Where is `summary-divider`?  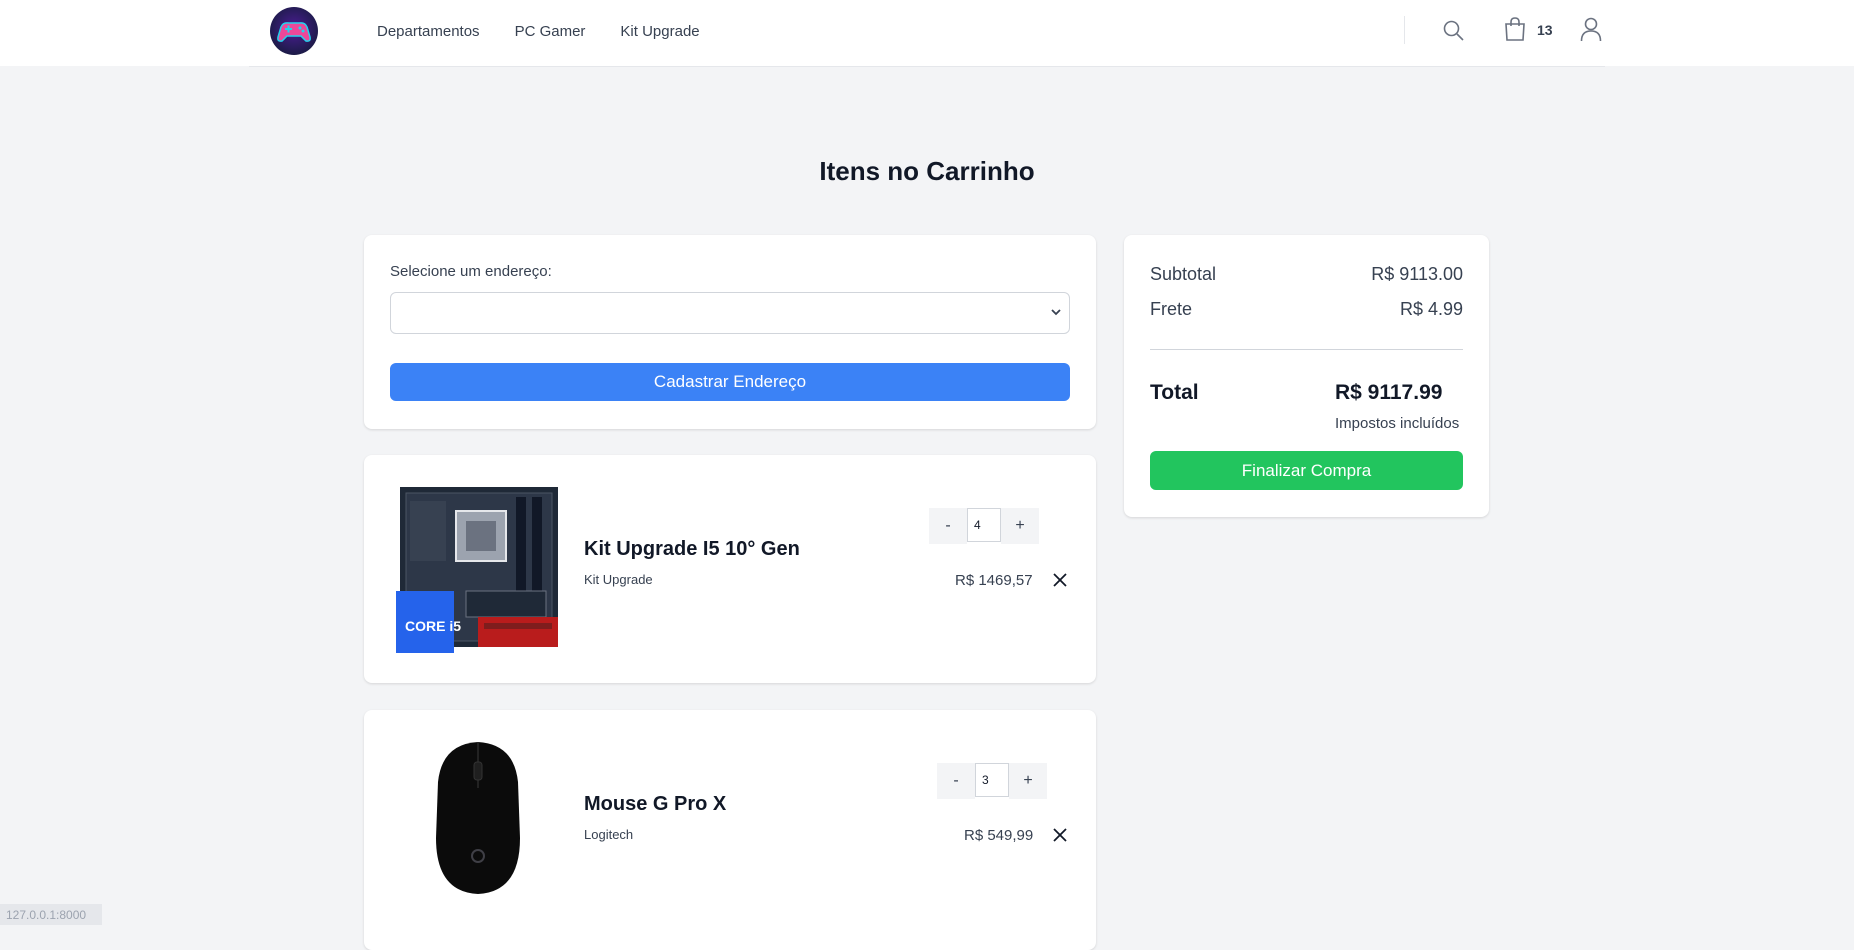
summary-divider is located at coordinates (1306, 349).